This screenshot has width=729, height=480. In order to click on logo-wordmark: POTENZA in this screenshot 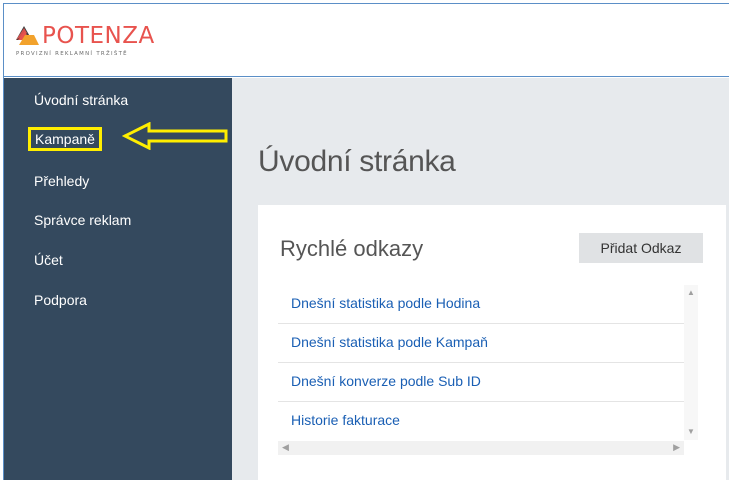, I will do `click(98, 36)`.